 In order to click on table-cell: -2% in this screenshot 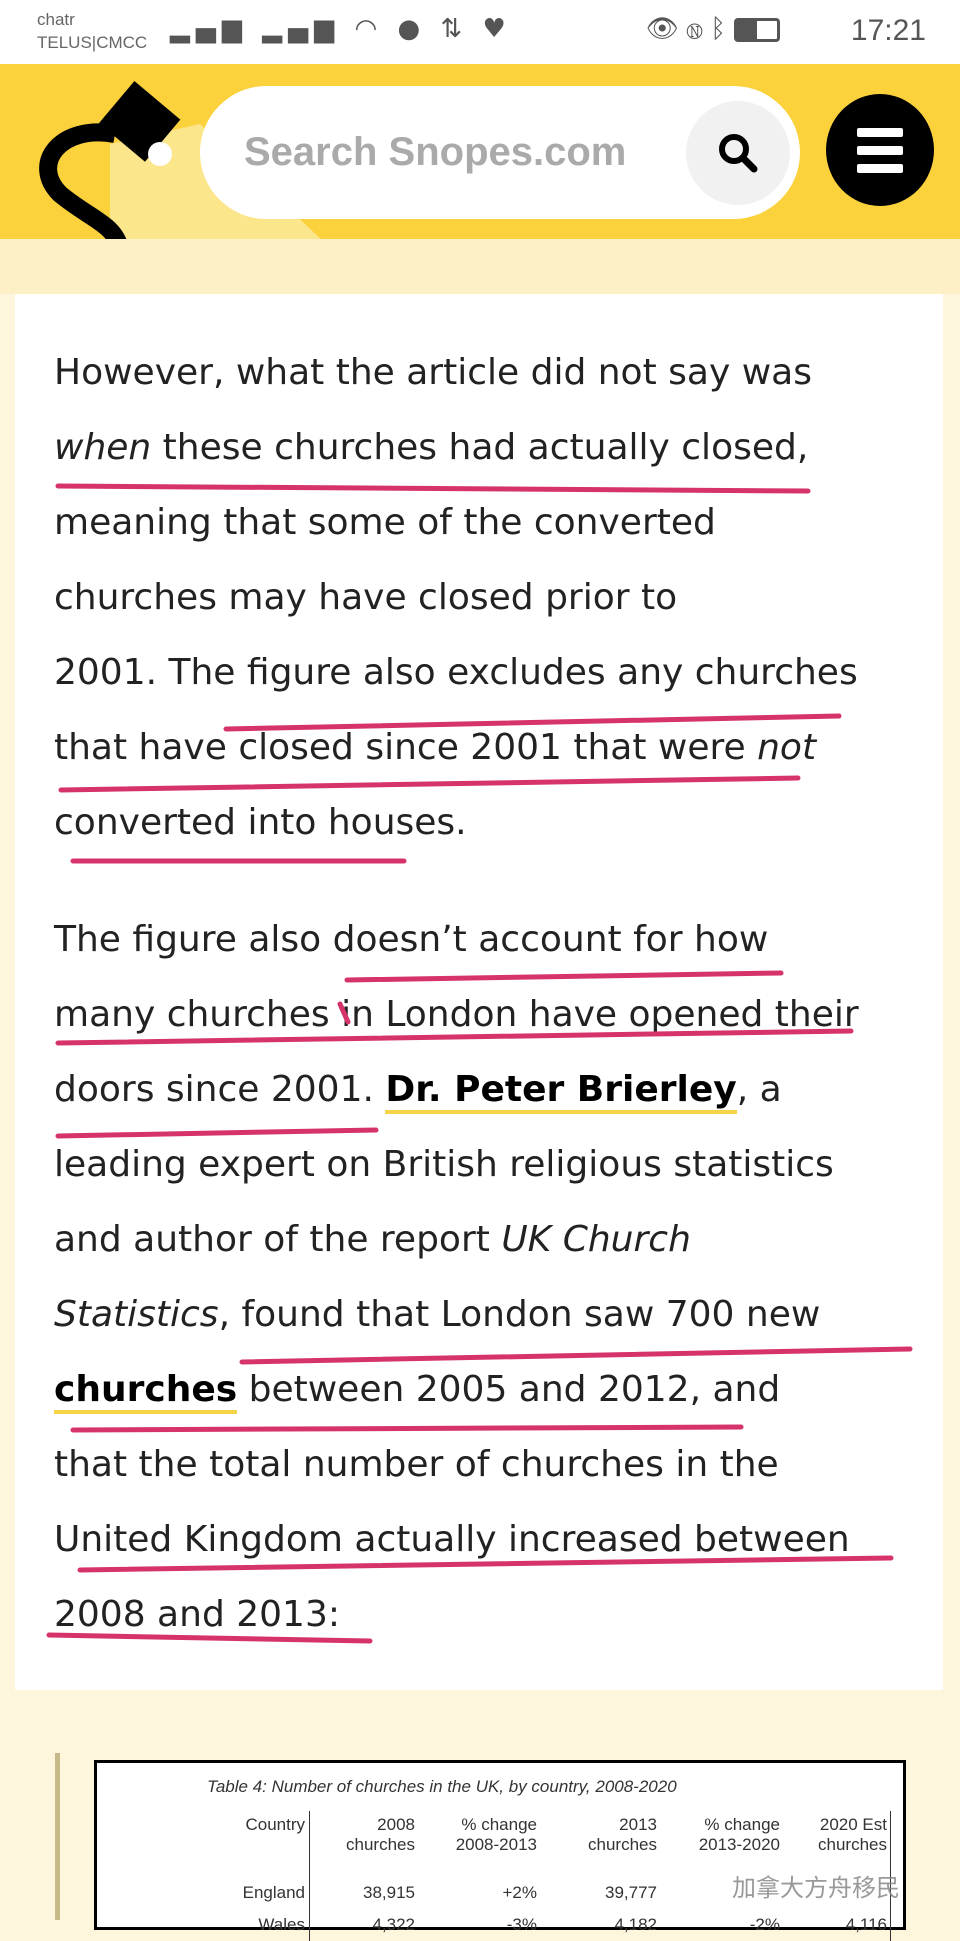, I will do `click(764, 1924)`.